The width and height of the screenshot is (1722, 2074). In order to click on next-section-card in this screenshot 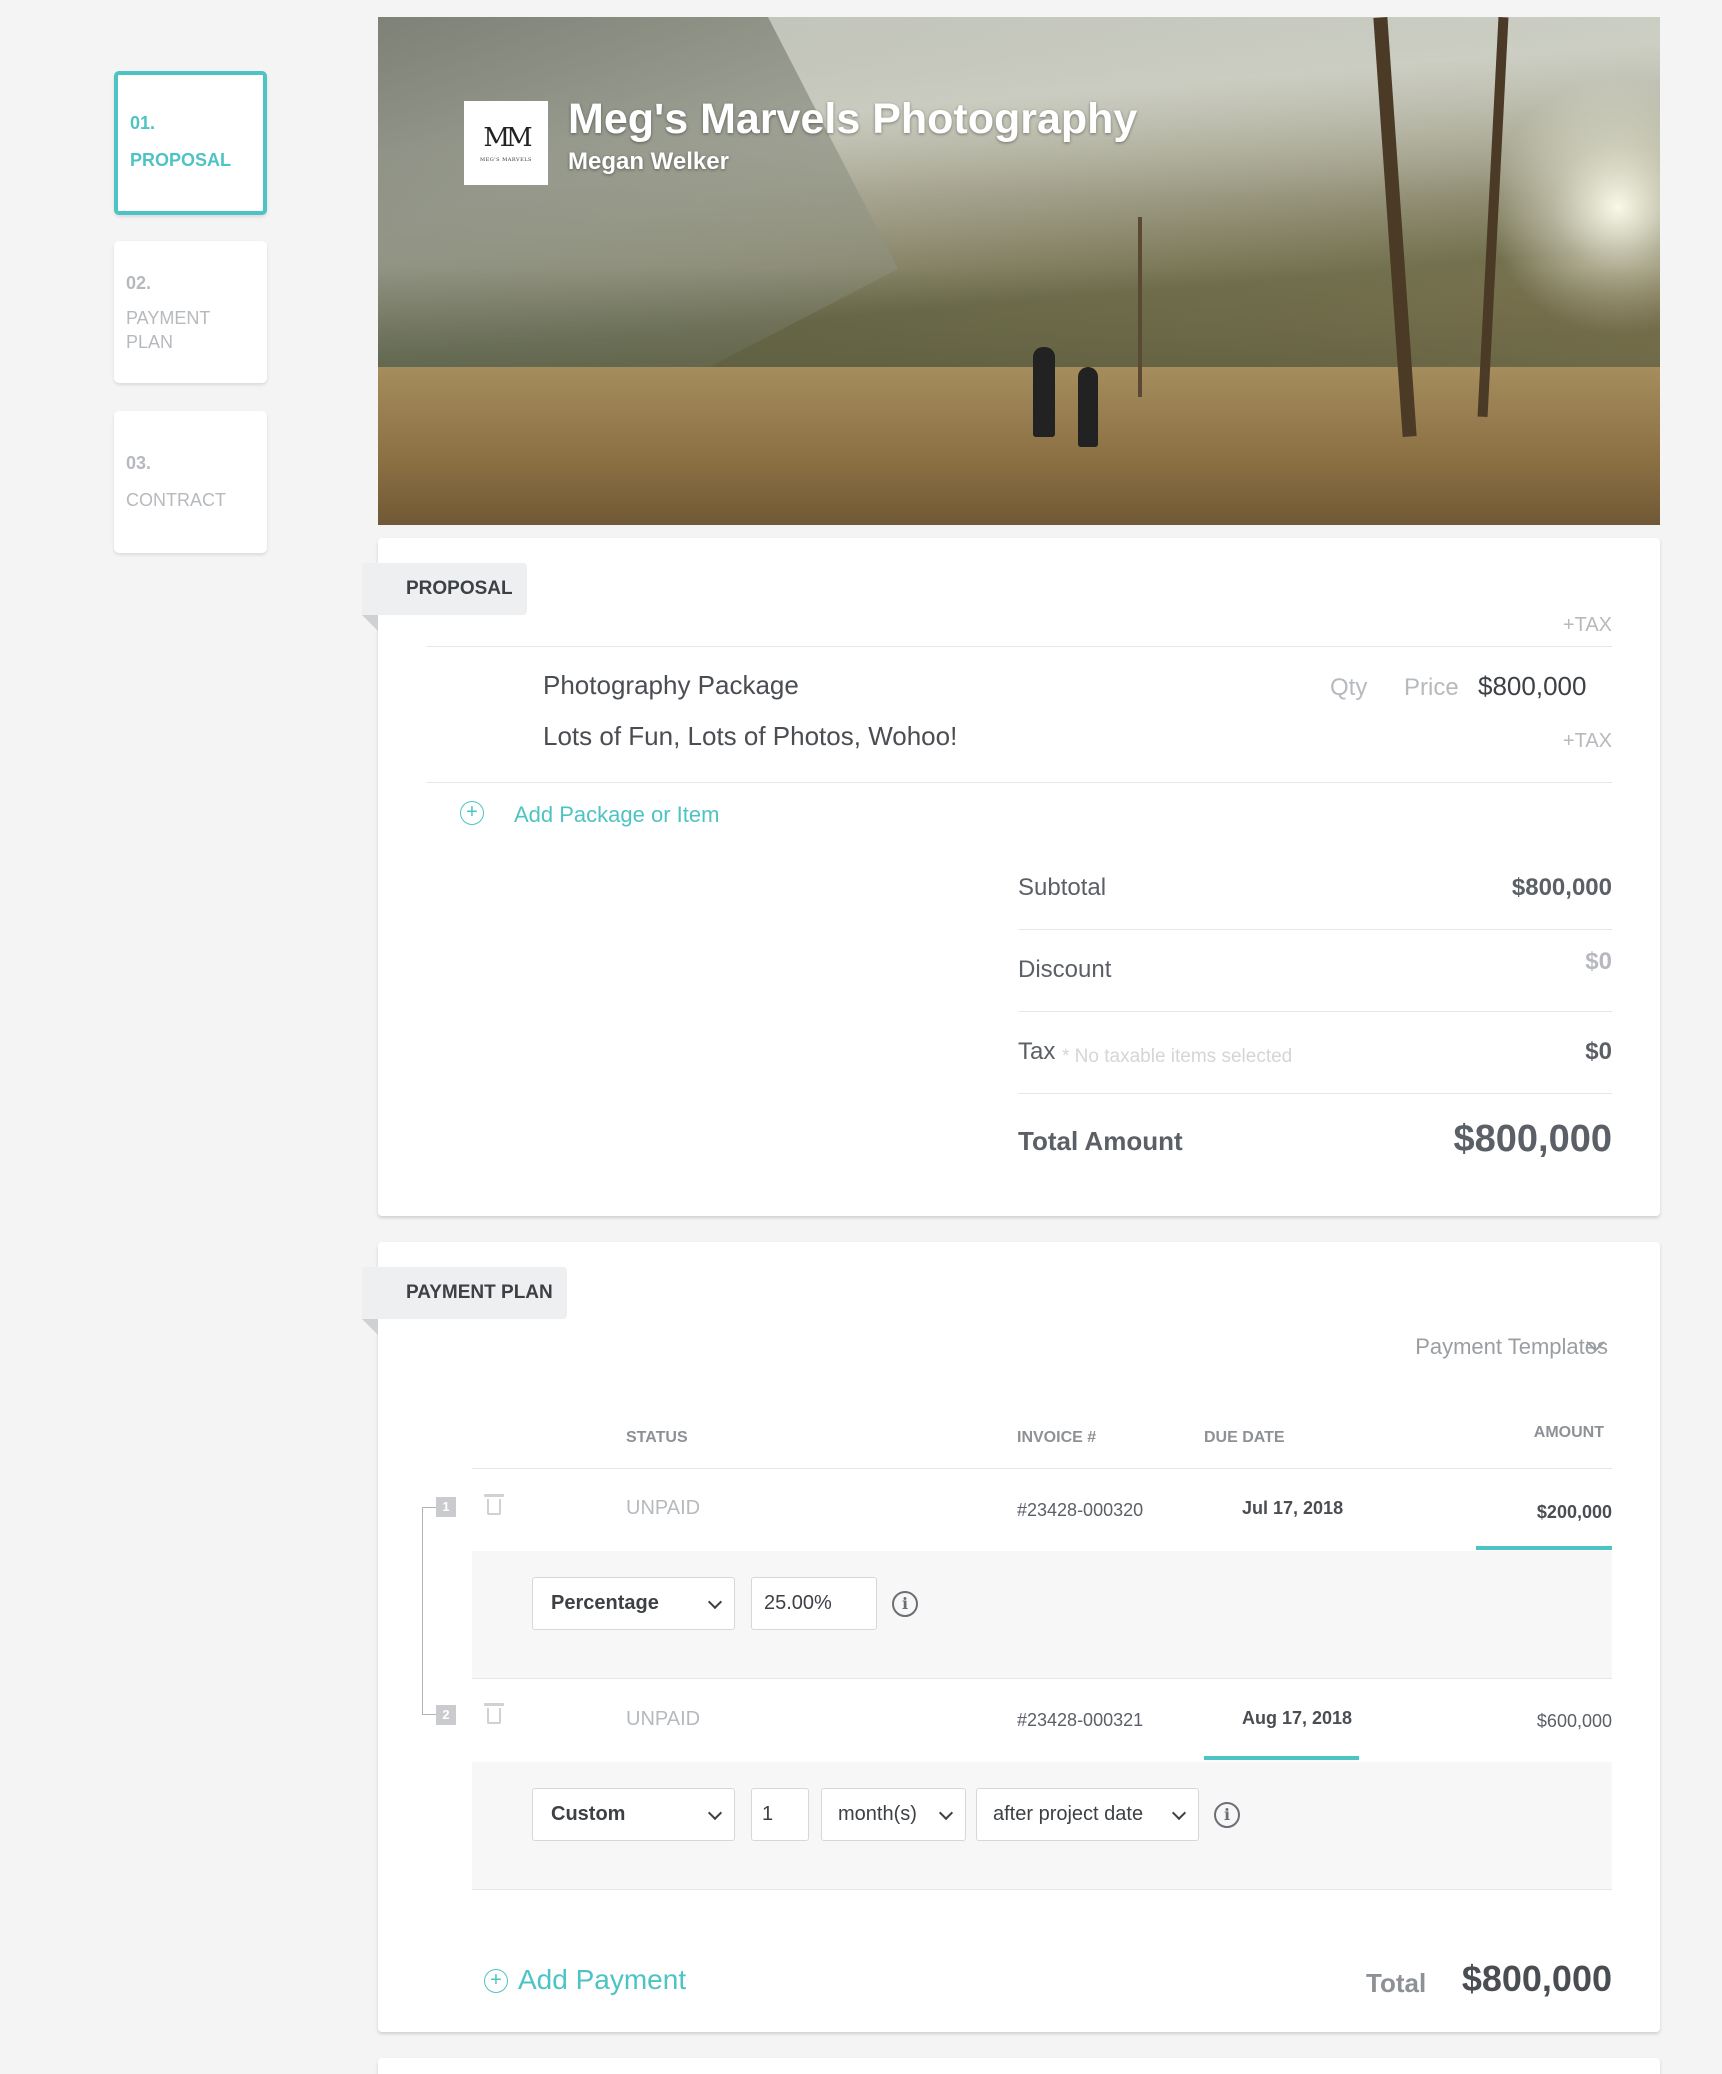, I will do `click(1019, 2066)`.